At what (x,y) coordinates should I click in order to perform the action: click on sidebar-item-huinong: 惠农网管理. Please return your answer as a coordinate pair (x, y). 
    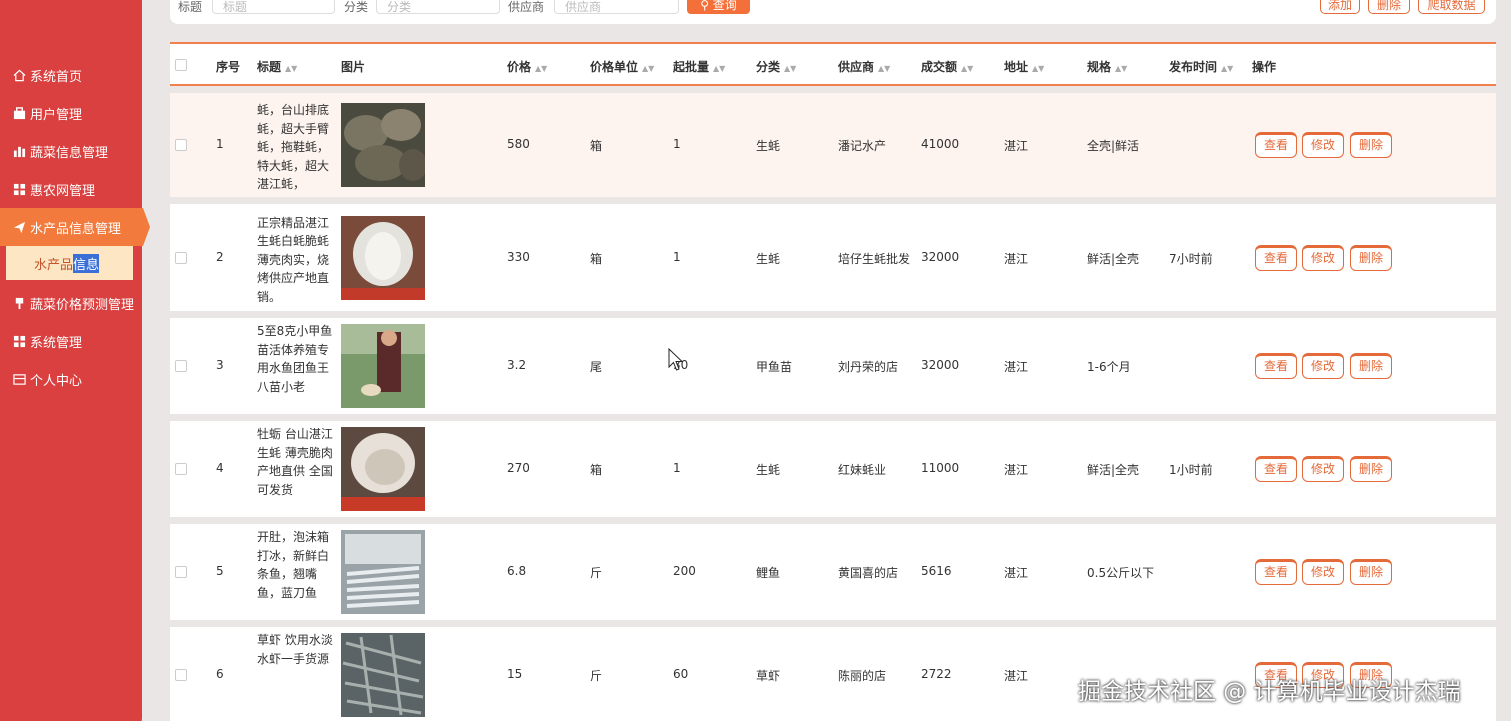
    Looking at the image, I should click on (75, 189).